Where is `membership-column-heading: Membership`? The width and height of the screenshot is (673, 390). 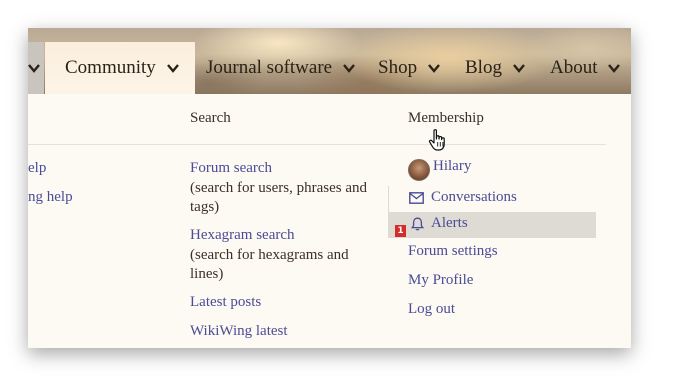
membership-column-heading: Membership is located at coordinates (446, 118).